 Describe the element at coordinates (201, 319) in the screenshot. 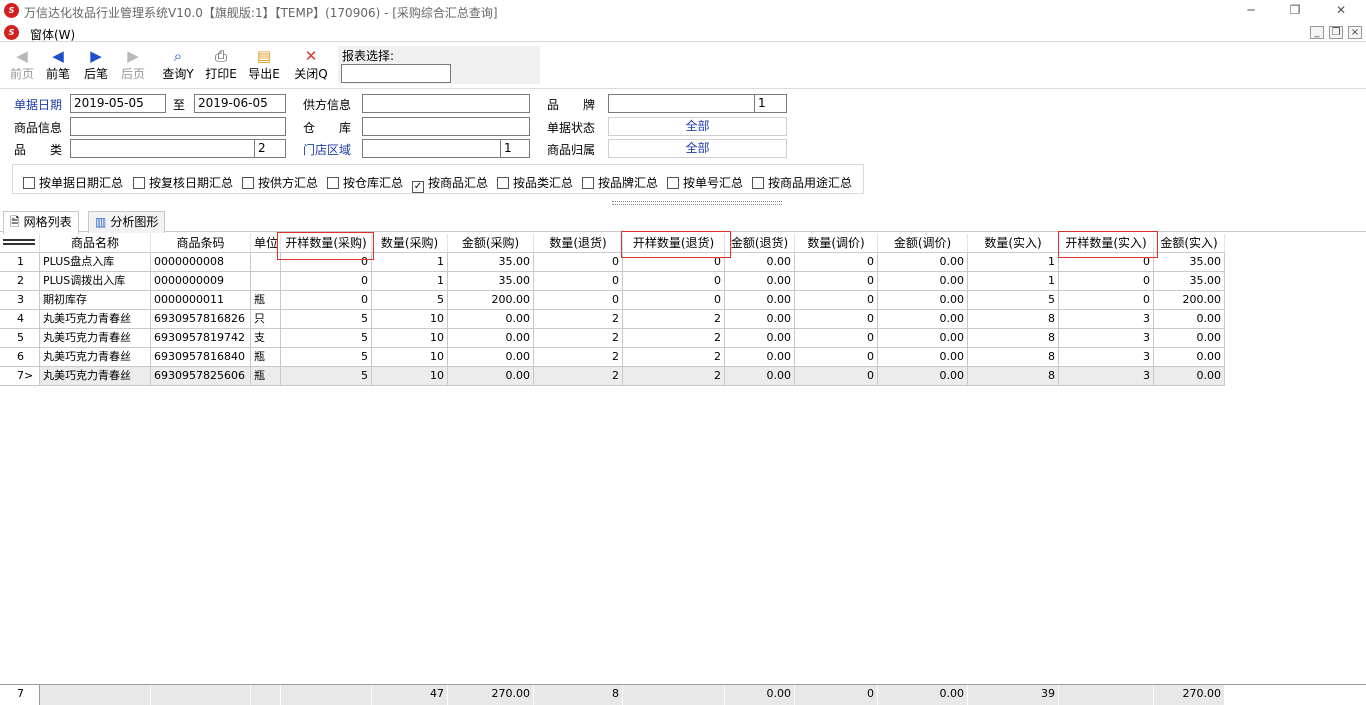

I see `table-cell: 6930957816826` at that location.